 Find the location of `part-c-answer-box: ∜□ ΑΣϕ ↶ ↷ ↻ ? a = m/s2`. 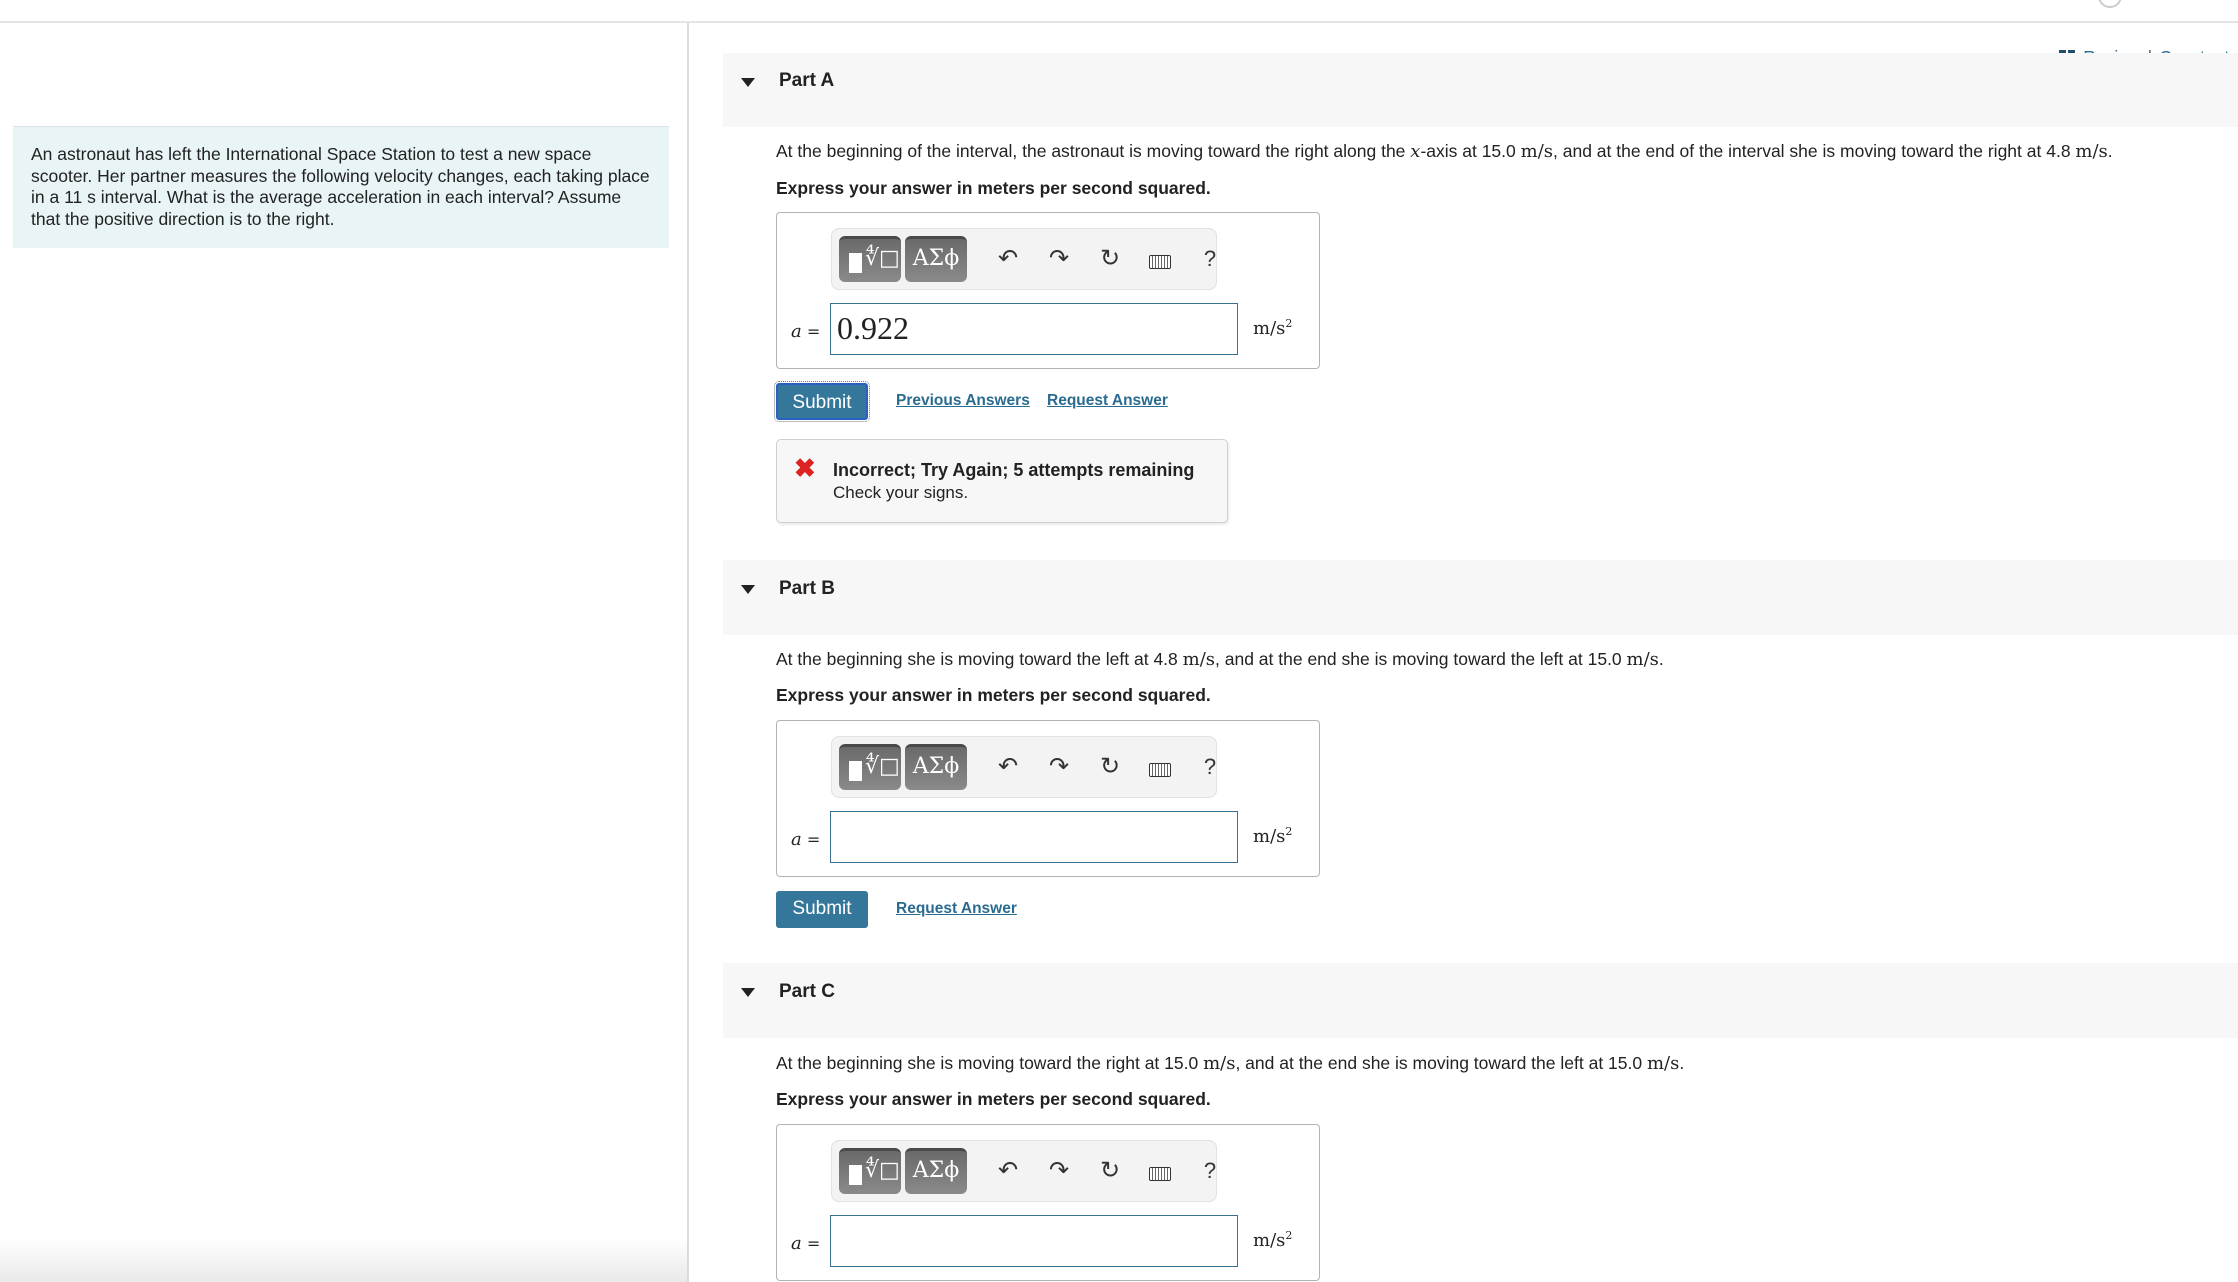

part-c-answer-box: ∜□ ΑΣϕ ↶ ↷ ↻ ? a = m/s2 is located at coordinates (1048, 1202).